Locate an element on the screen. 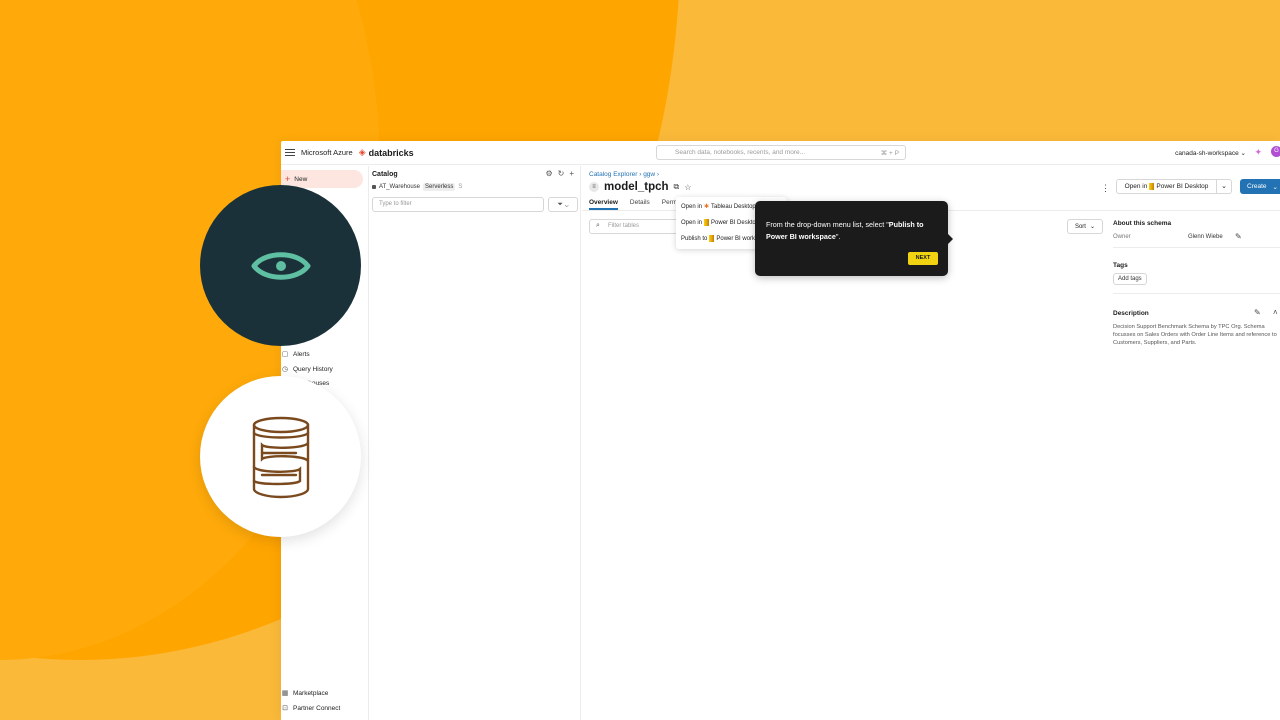  description-heading: Description is located at coordinates (1131, 313).